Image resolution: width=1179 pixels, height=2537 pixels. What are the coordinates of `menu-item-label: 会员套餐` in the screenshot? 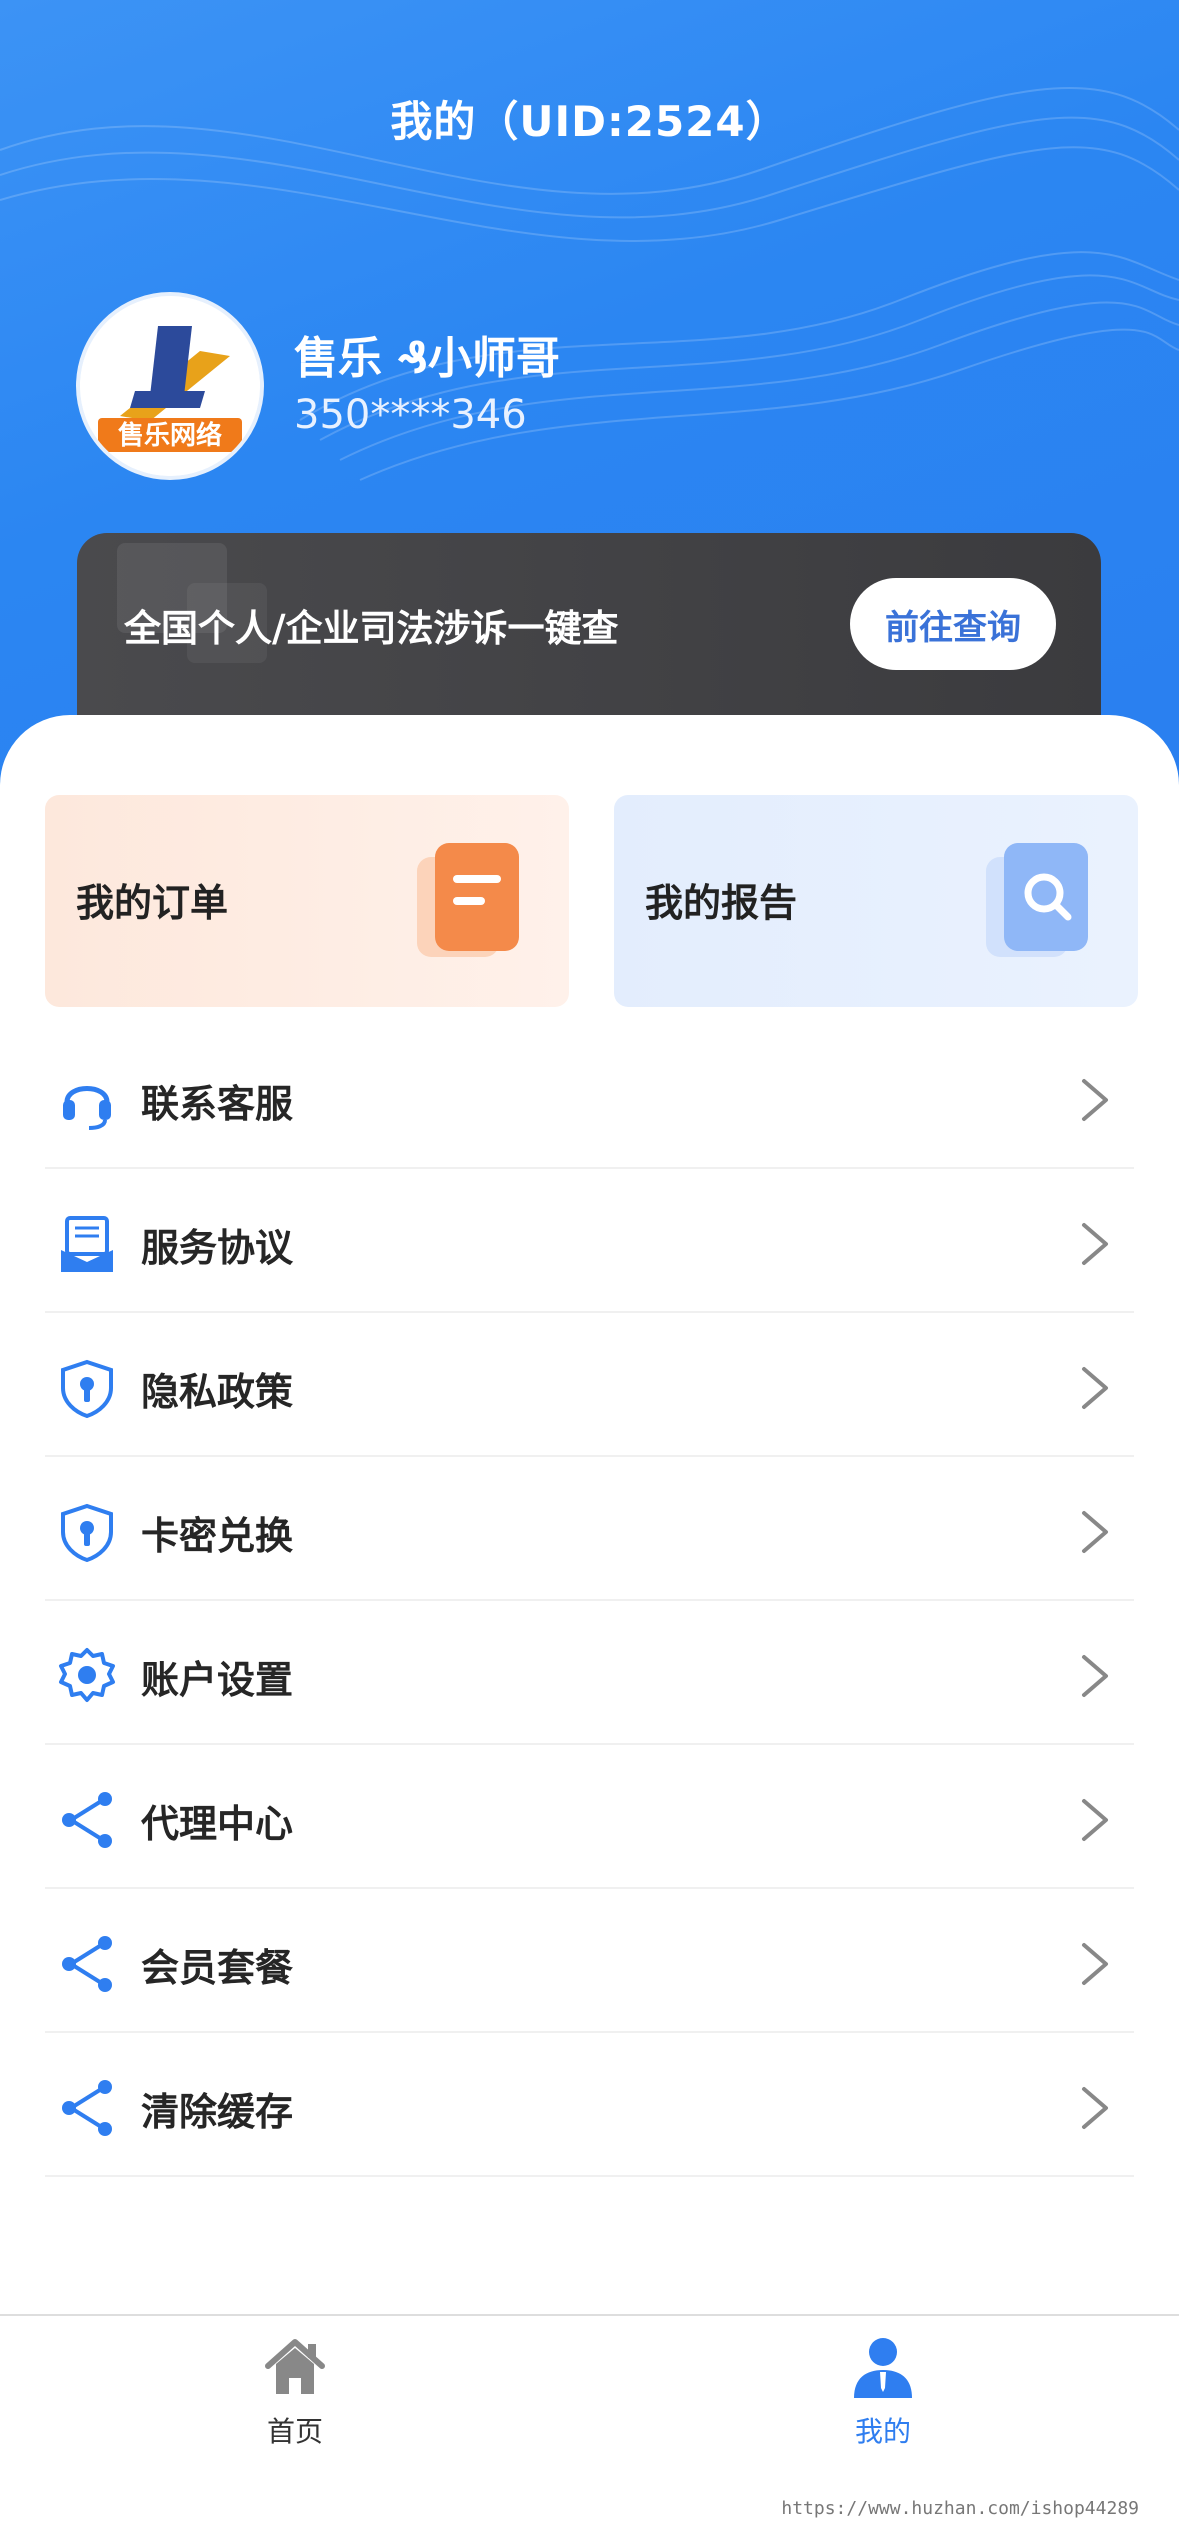 It's located at (217, 1968).